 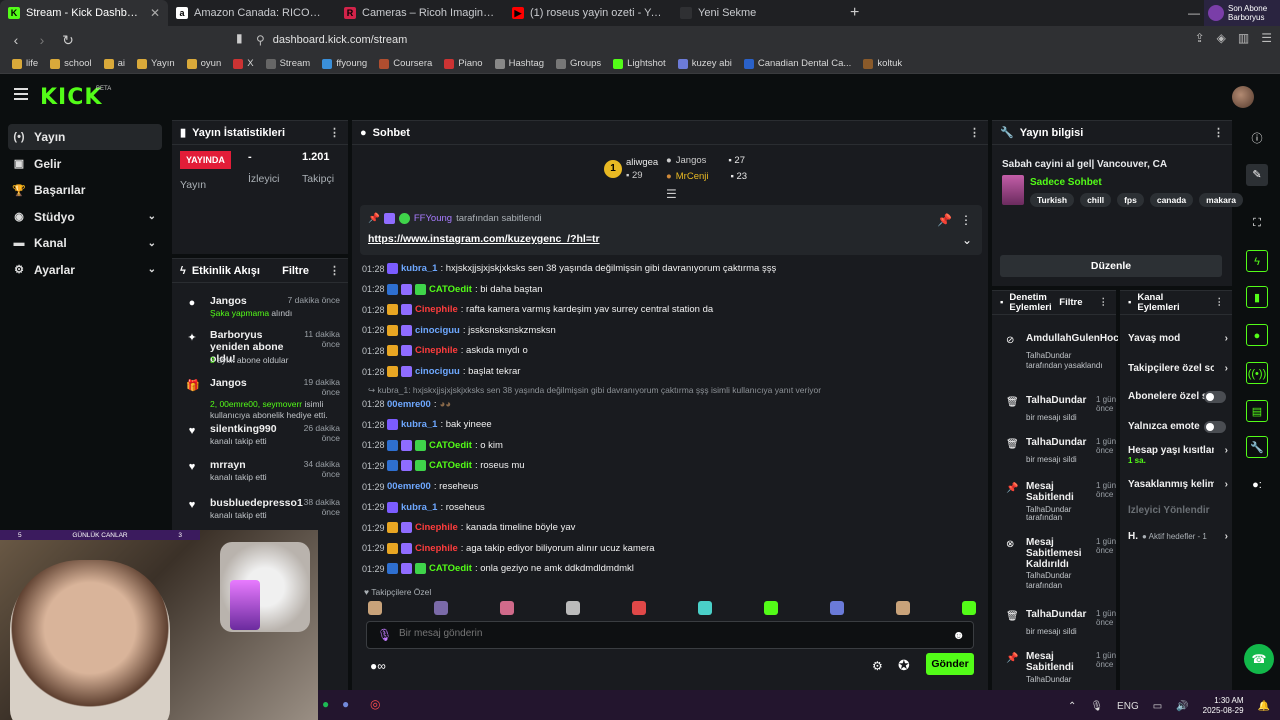 I want to click on bookmark-item: Yayın, so click(x=156, y=63).